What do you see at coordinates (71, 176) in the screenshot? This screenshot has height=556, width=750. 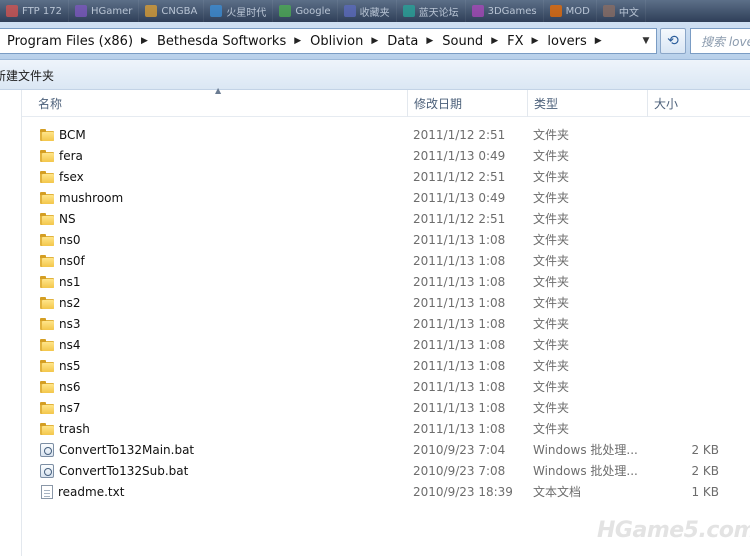 I see `file-name: fsex` at bounding box center [71, 176].